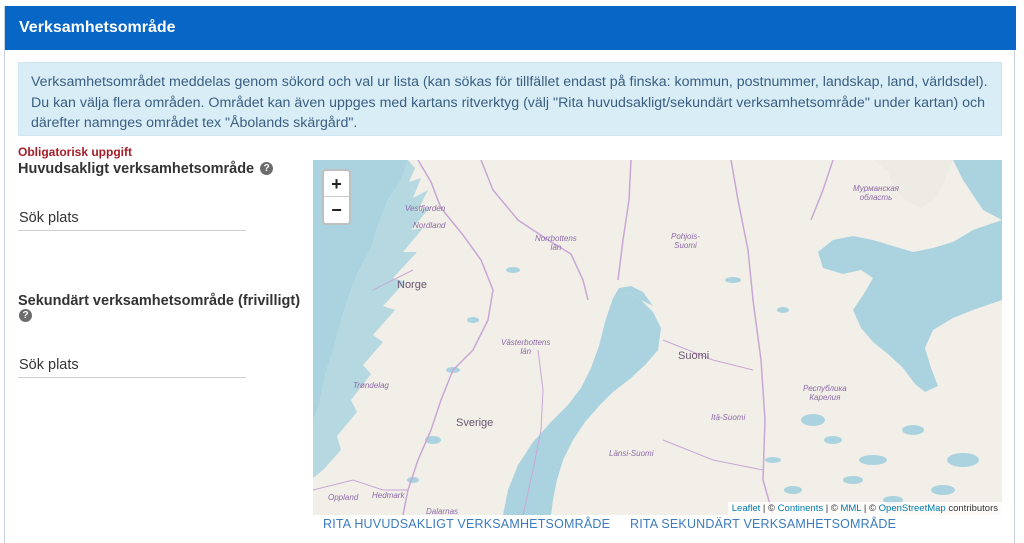 The height and width of the screenshot is (543, 1024). I want to click on continents-link: Continents, so click(800, 508).